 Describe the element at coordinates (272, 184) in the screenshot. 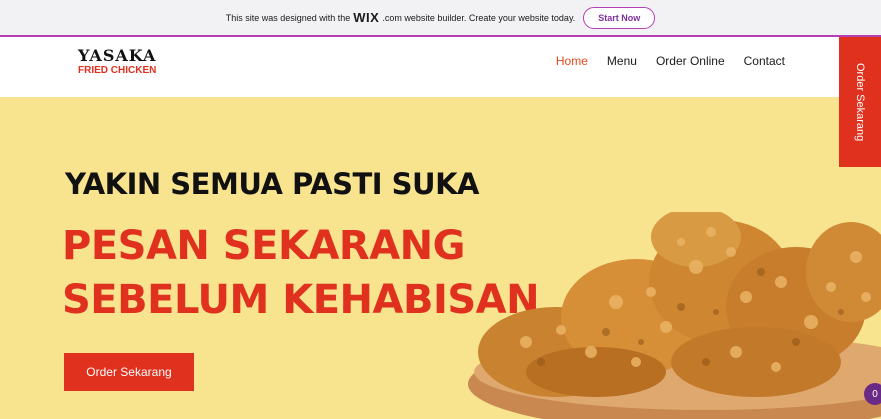

I see `hero-title: YAKIN SEMUA PASTI SUKA` at that location.